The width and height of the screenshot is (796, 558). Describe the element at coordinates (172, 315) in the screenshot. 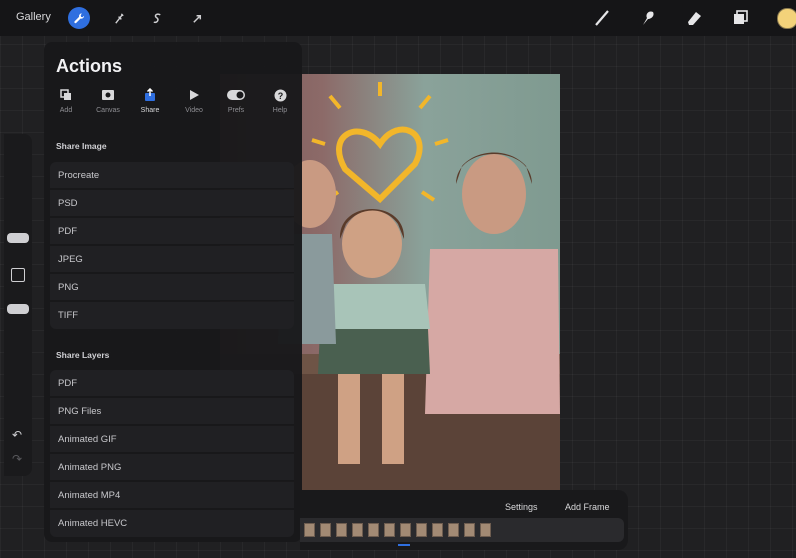

I see `share-image-tiff: TIFF` at that location.